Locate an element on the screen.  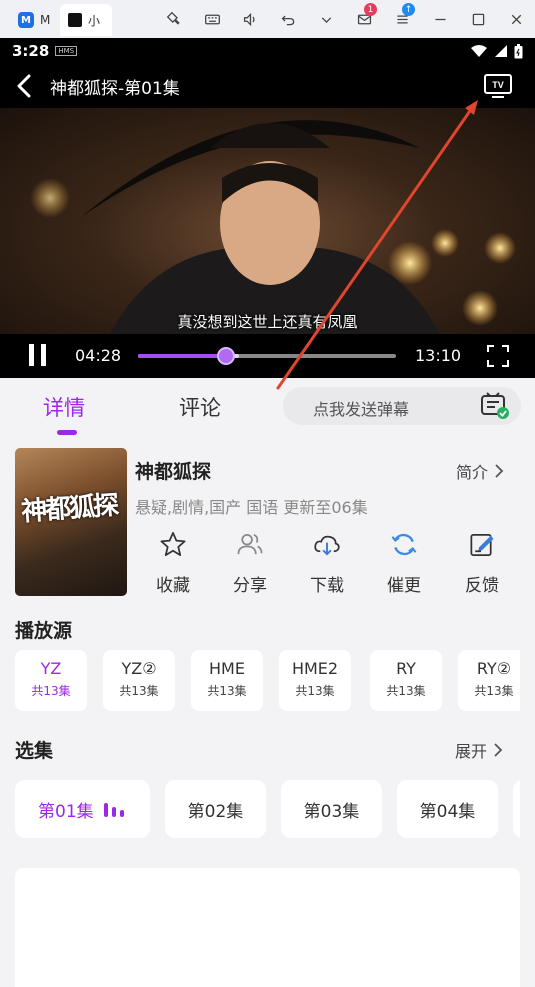
danmu-placeholder: 点我发送弹幕 is located at coordinates (361, 409).